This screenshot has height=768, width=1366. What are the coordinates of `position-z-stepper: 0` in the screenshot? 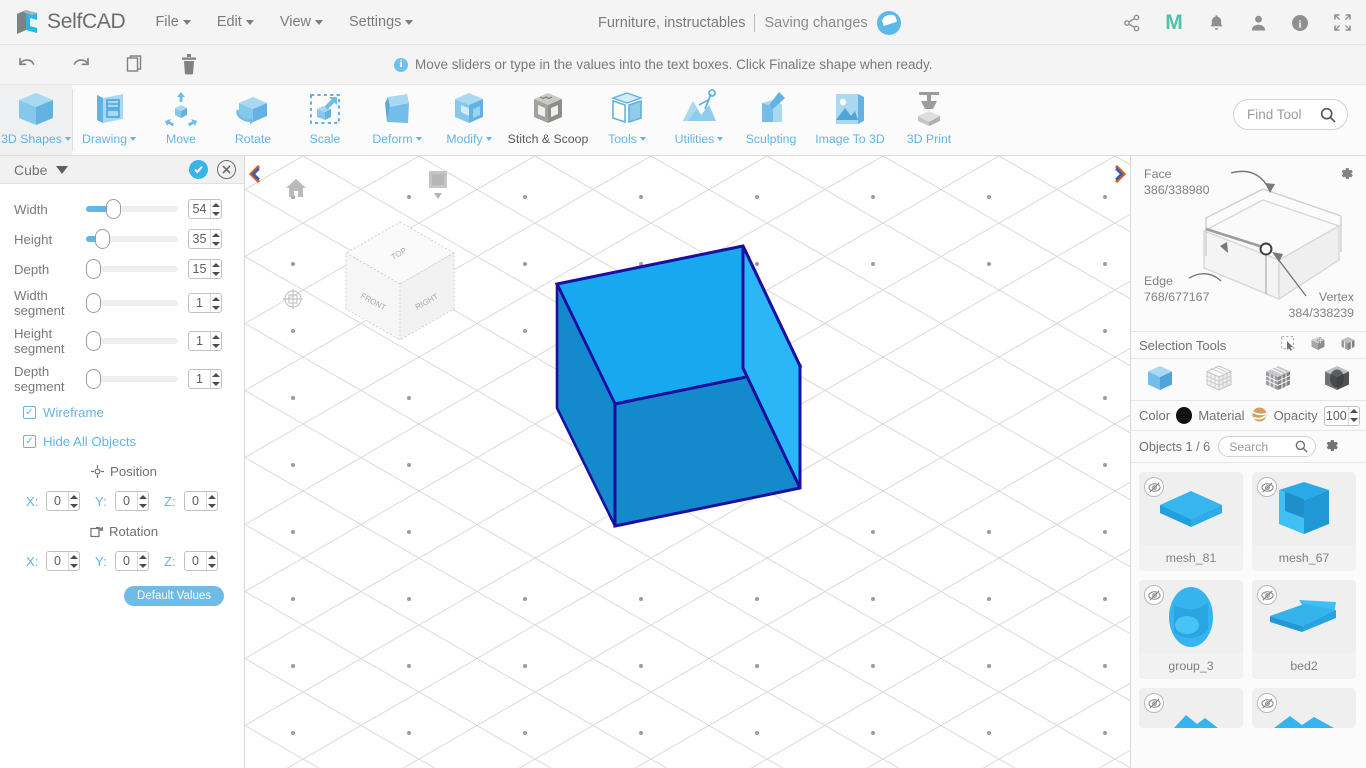 It's located at (201, 501).